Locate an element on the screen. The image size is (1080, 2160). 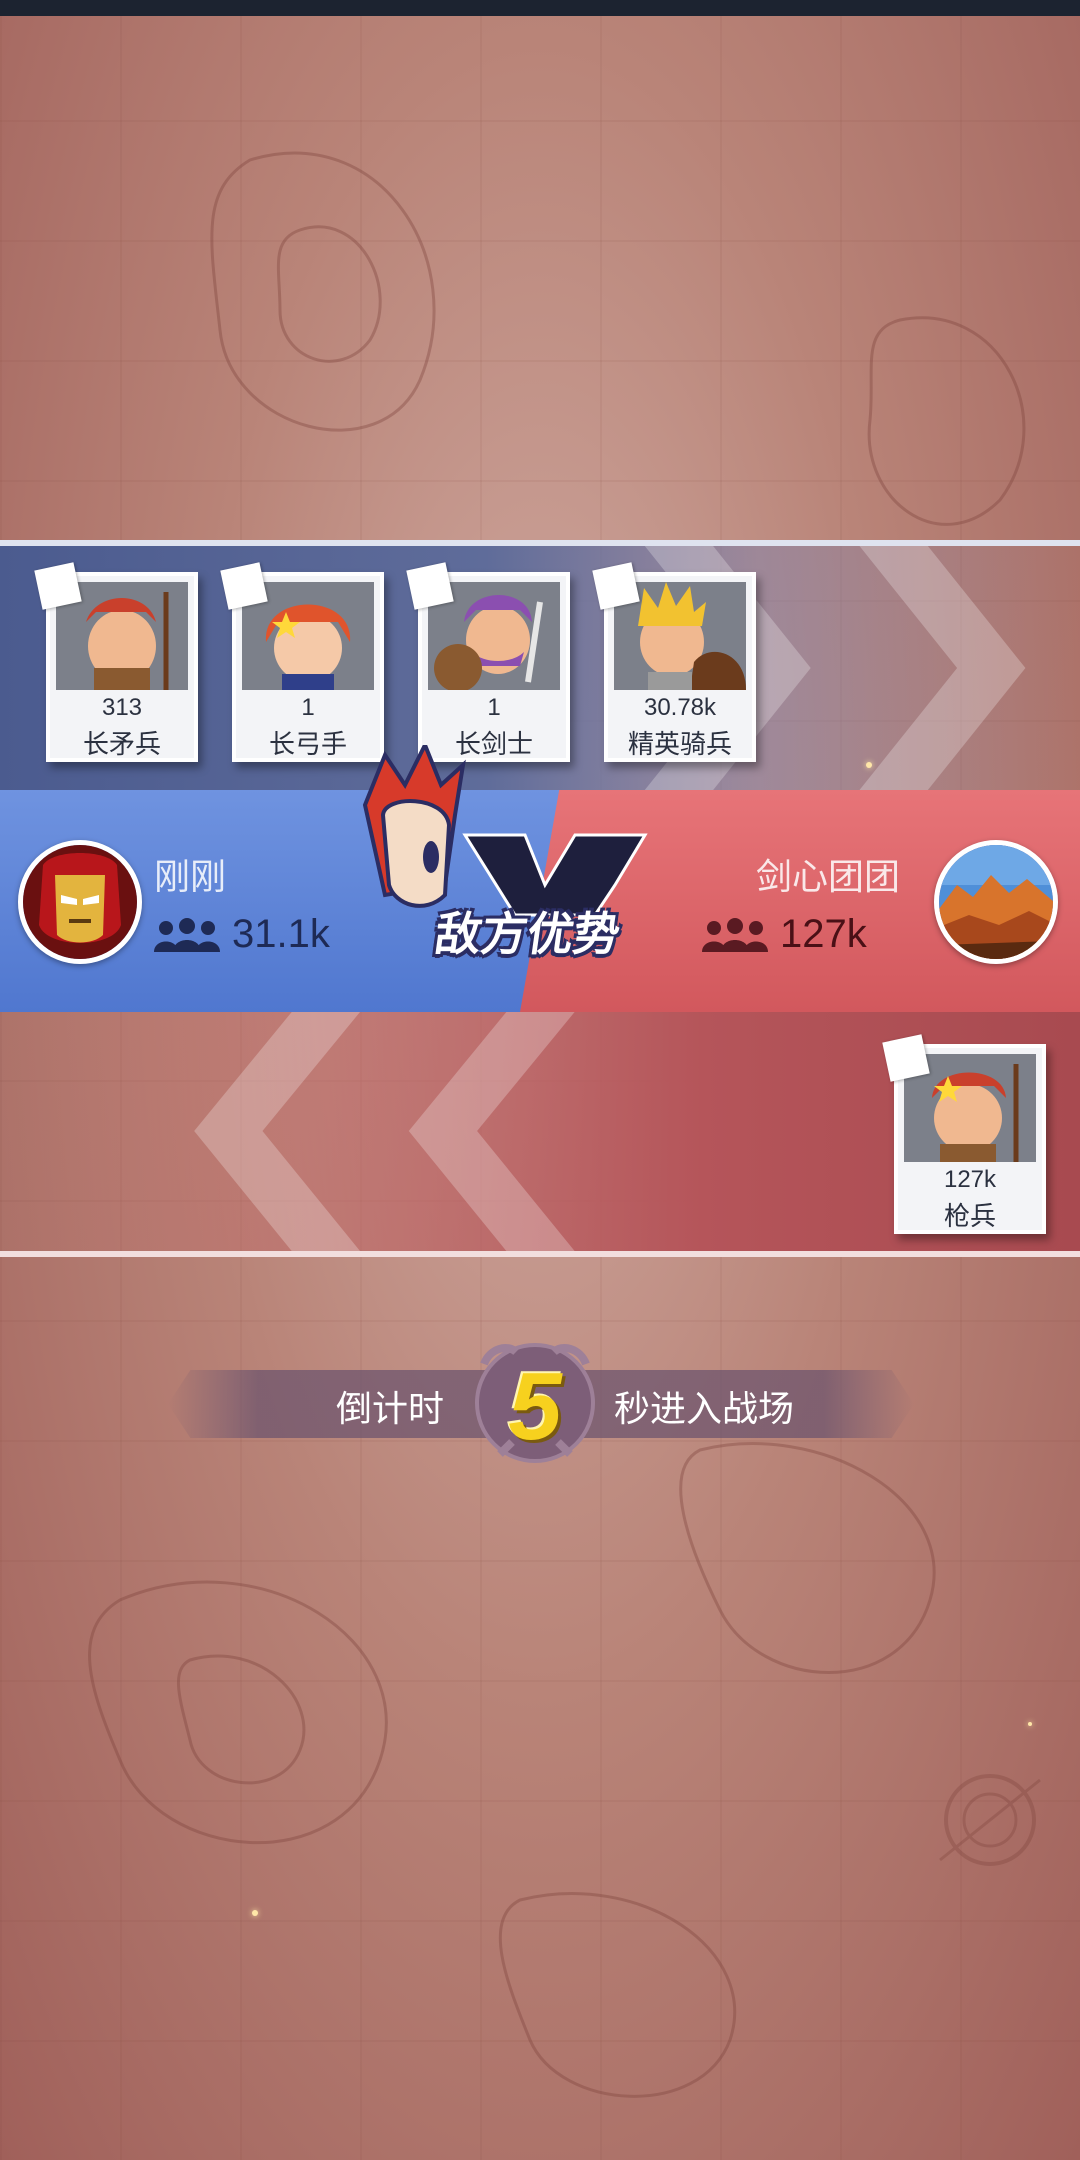
ally-unit-card: 1 长弓手 is located at coordinates (302, 662).